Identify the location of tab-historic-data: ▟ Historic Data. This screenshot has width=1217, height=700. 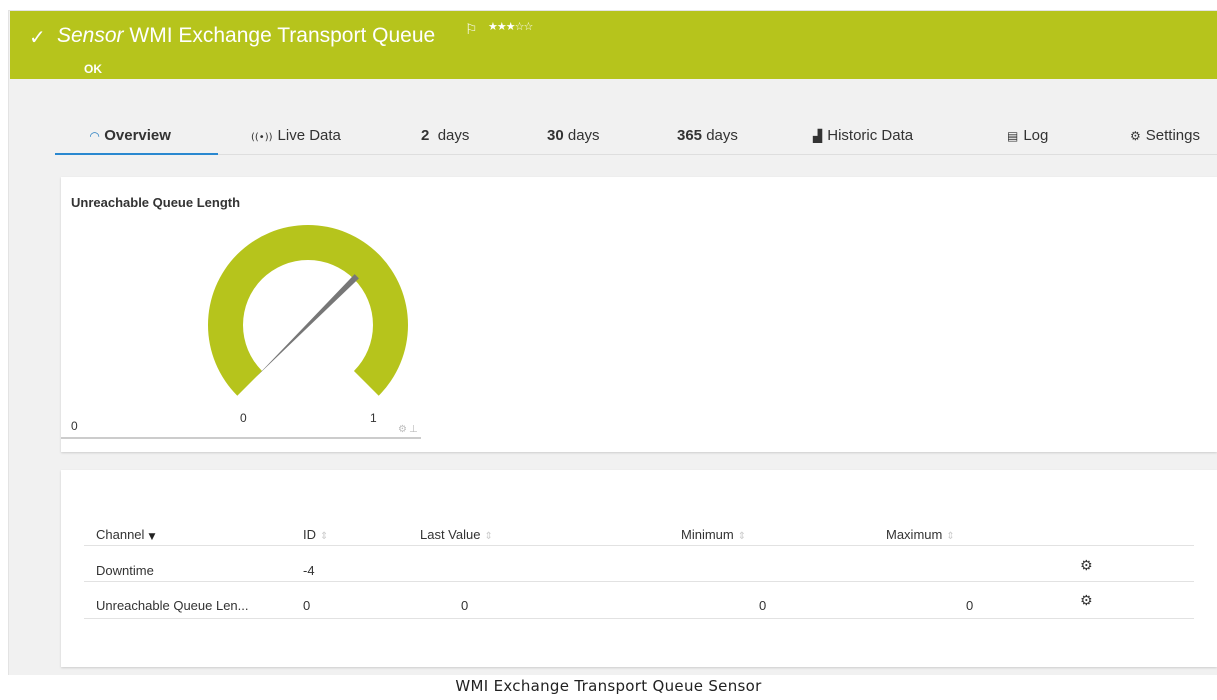
(863, 135).